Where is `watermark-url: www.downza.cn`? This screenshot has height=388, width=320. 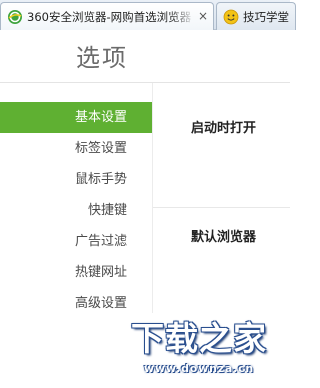 watermark-url: www.downza.cn is located at coordinates (199, 368).